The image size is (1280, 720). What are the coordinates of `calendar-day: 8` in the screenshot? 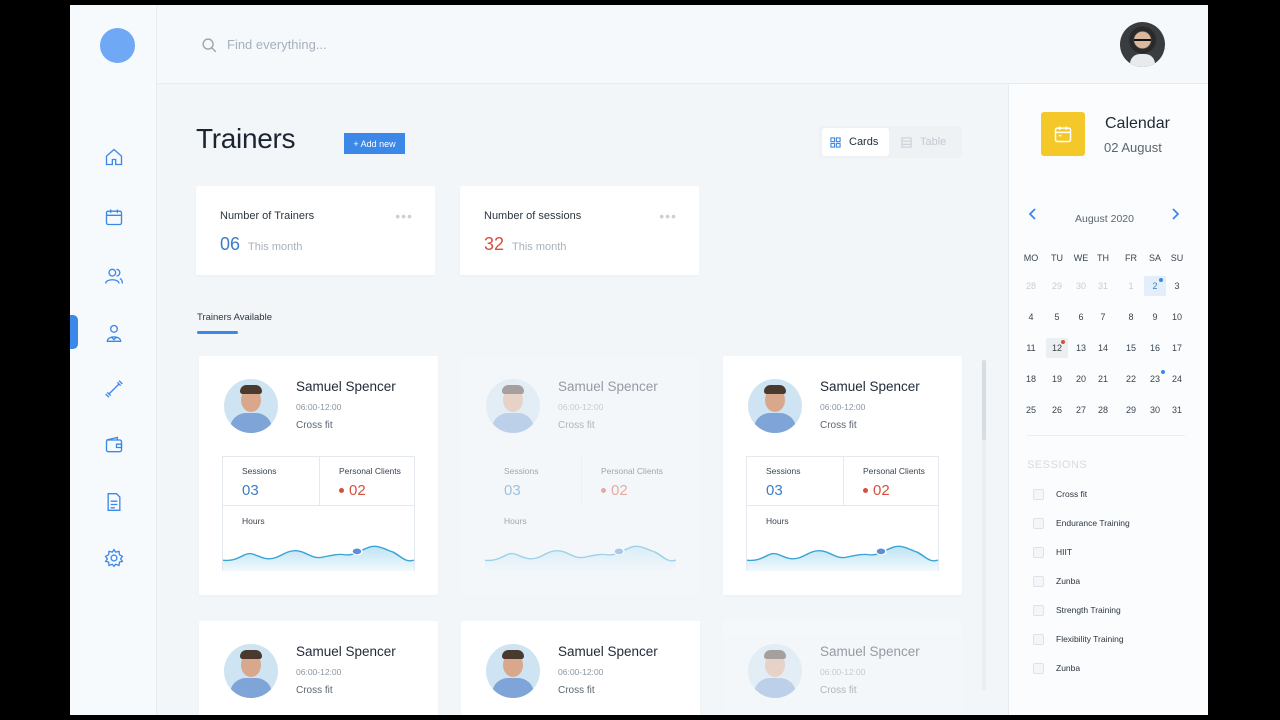 It's located at (1131, 317).